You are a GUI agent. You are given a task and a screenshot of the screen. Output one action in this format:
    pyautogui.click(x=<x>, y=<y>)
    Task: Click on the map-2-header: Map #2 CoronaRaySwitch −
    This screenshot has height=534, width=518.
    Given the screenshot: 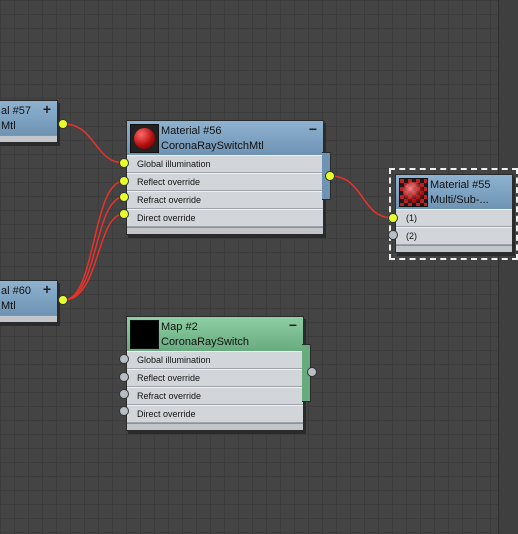 What is the action you would take?
    pyautogui.click(x=215, y=334)
    